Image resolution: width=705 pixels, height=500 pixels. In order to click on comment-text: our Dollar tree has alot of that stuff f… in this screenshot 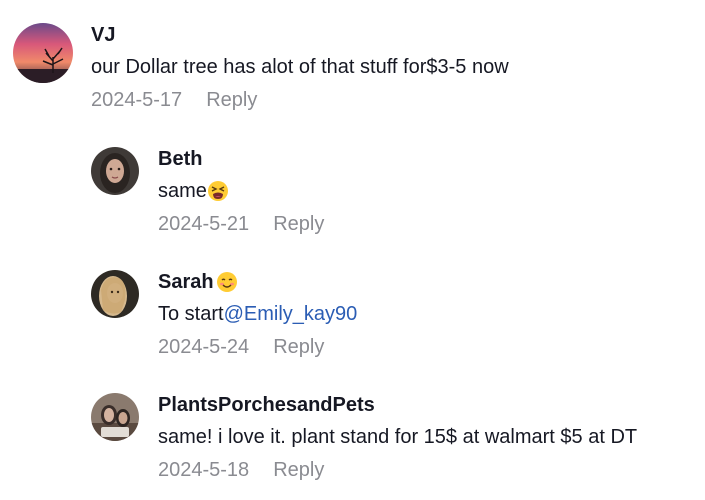, I will do `click(300, 67)`.